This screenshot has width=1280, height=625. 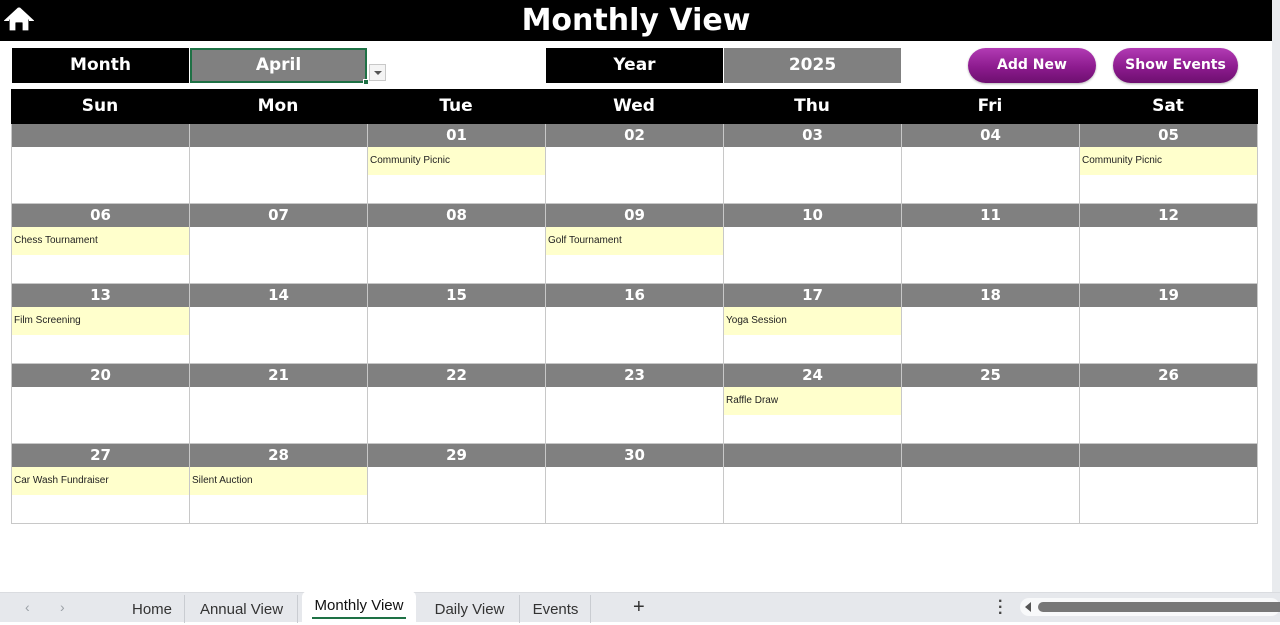 I want to click on day-cell: 24 Raffle Draw, so click(x=813, y=404).